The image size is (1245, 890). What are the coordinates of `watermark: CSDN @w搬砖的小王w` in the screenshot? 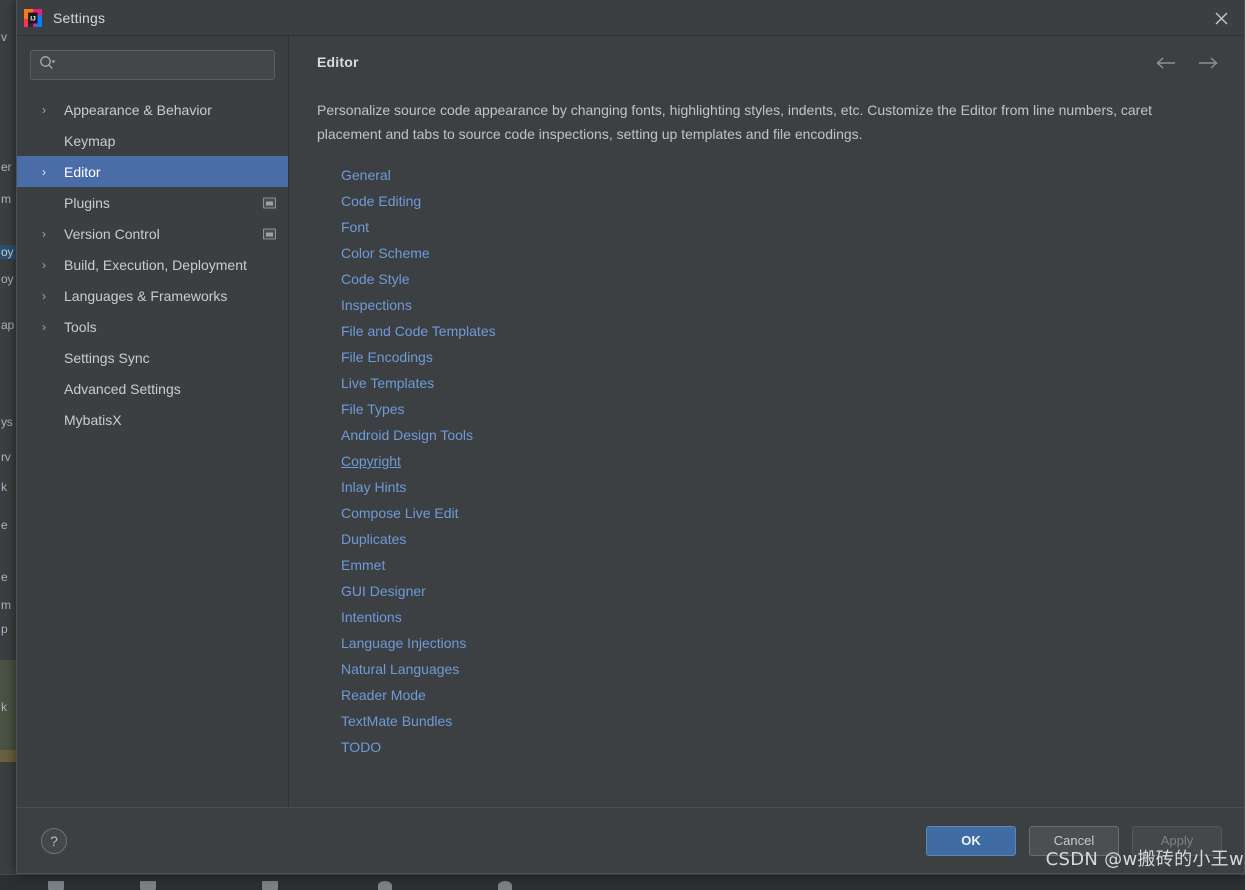 It's located at (1144, 859).